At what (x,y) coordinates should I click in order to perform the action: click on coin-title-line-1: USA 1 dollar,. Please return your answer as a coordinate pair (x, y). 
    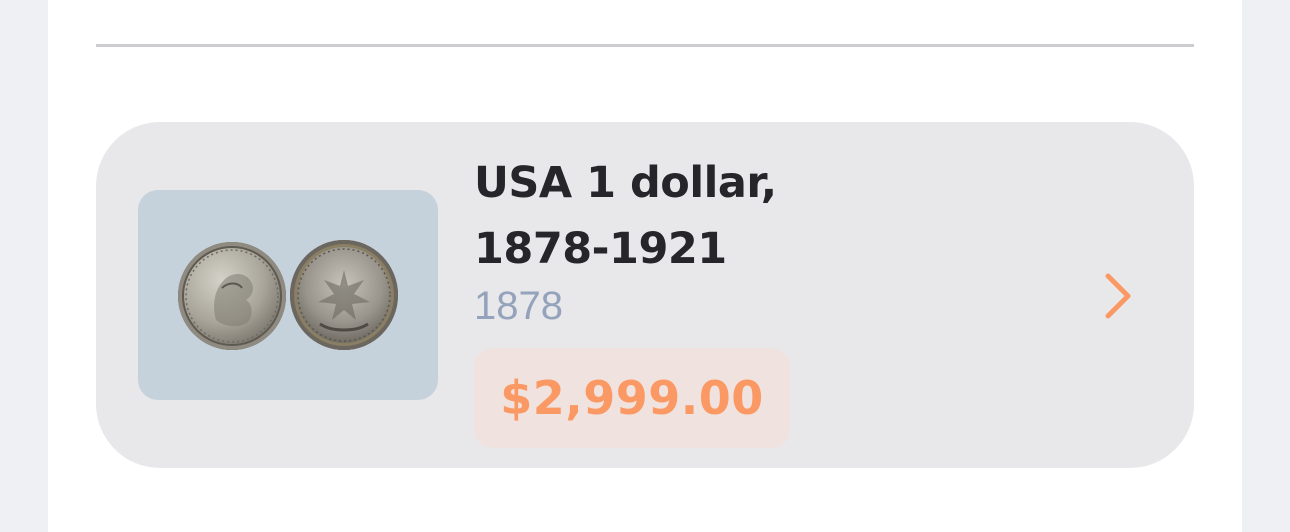
    Looking at the image, I should click on (625, 183).